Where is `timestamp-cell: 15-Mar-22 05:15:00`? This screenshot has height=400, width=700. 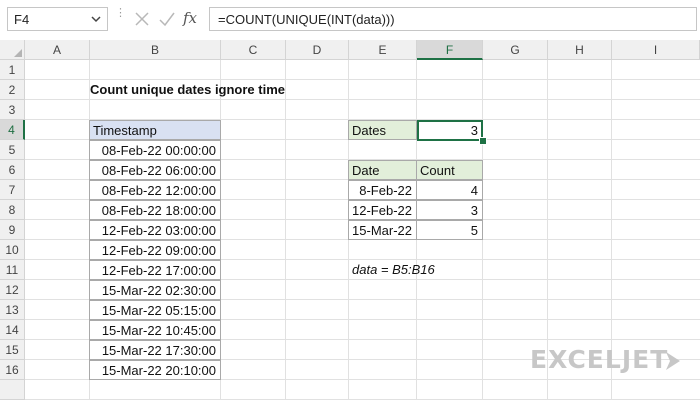
timestamp-cell: 15-Mar-22 05:15:00 is located at coordinates (155, 310).